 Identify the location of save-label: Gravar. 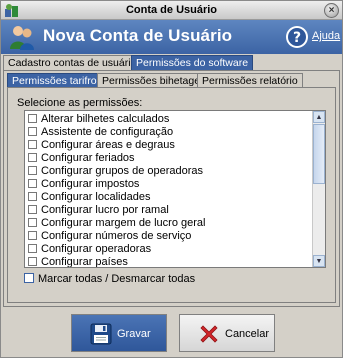
(134, 334).